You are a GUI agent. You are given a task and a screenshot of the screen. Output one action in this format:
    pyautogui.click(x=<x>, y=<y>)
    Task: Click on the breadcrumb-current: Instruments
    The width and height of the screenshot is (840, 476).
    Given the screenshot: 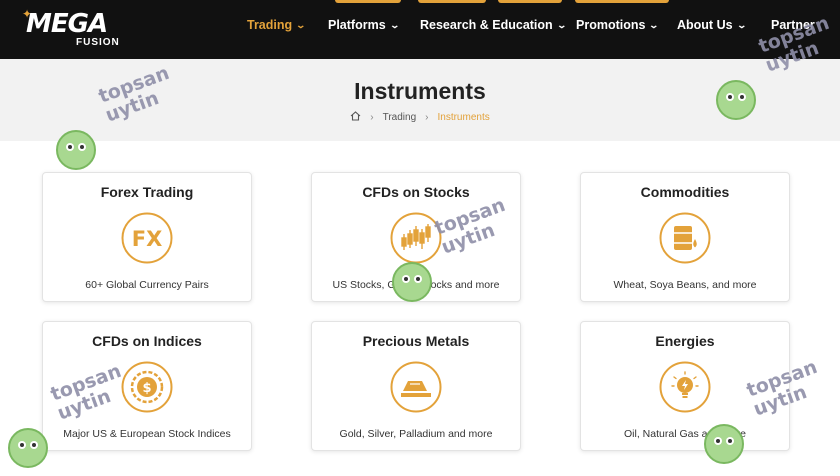 What is the action you would take?
    pyautogui.click(x=463, y=117)
    